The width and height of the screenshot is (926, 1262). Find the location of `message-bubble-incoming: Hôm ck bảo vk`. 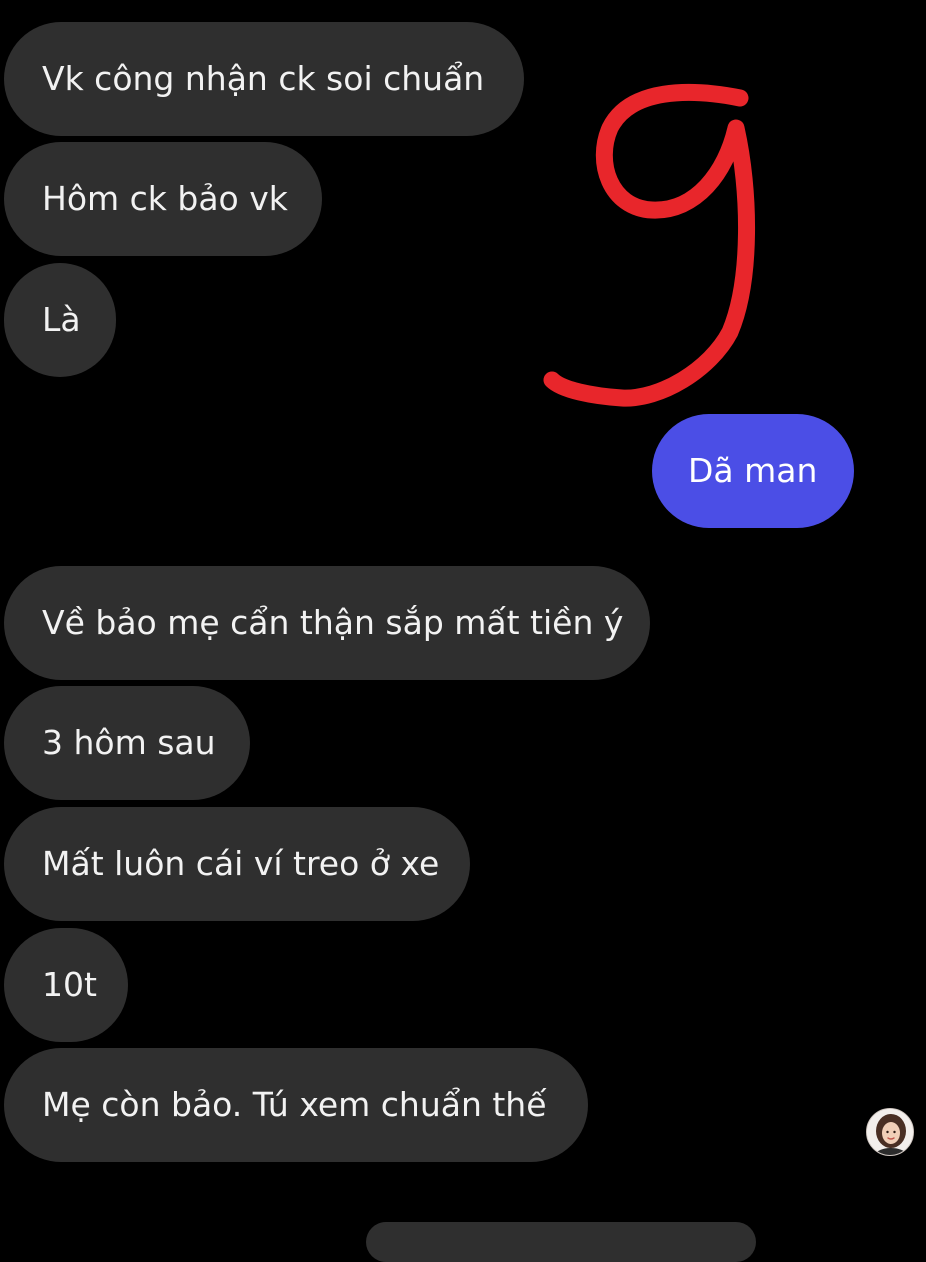

message-bubble-incoming: Hôm ck bảo vk is located at coordinates (163, 199).